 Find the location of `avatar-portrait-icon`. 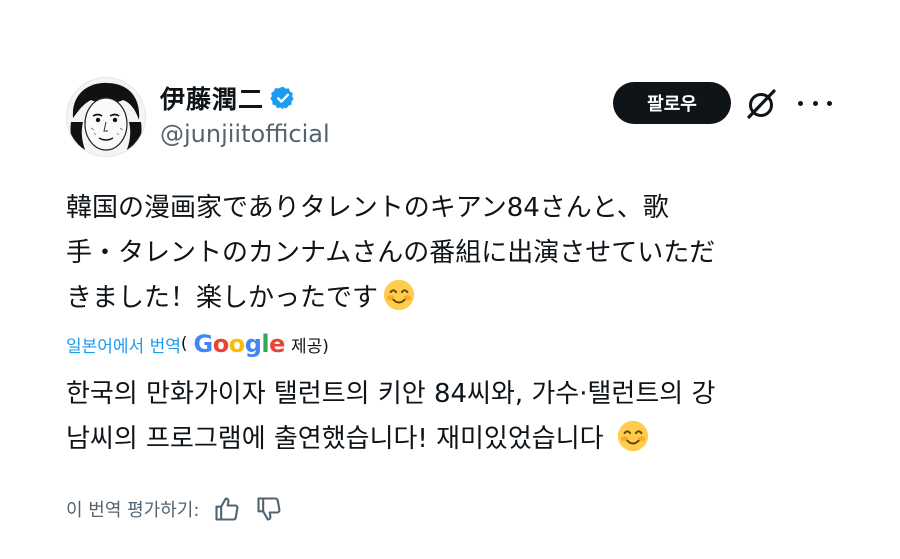

avatar-portrait-icon is located at coordinates (106, 117).